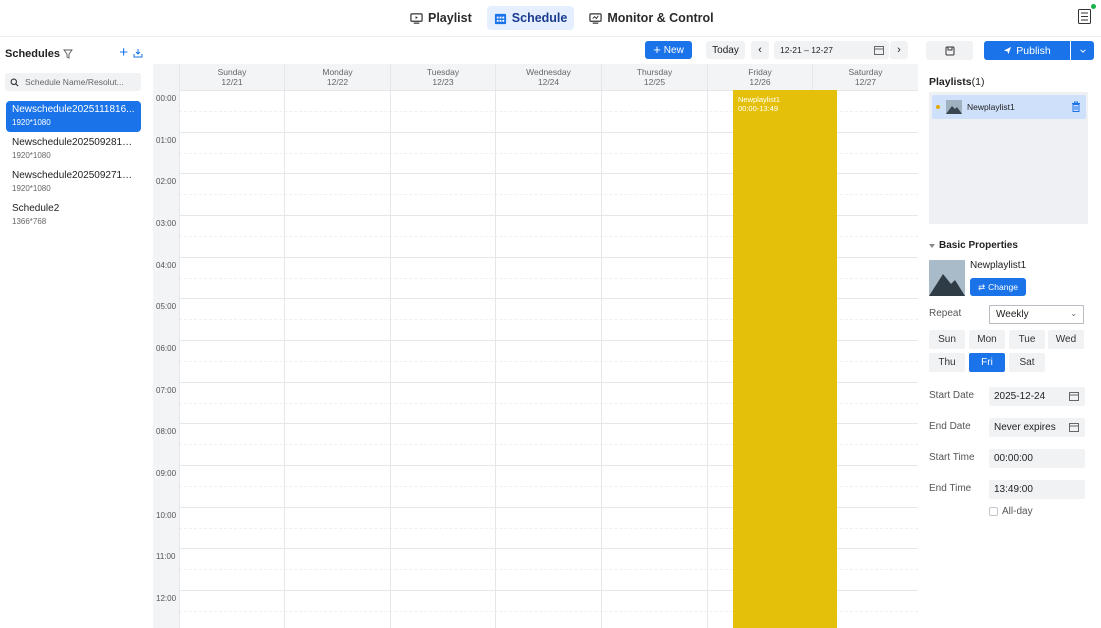 The image size is (1101, 628). I want to click on change-label: Change, so click(1003, 287).